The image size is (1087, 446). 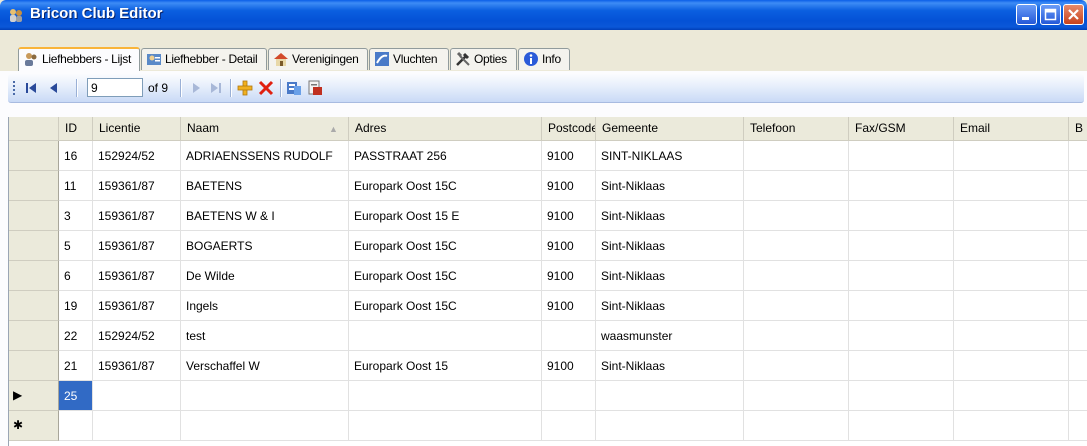 I want to click on column-header-gemeente: Gemeente, so click(x=670, y=129).